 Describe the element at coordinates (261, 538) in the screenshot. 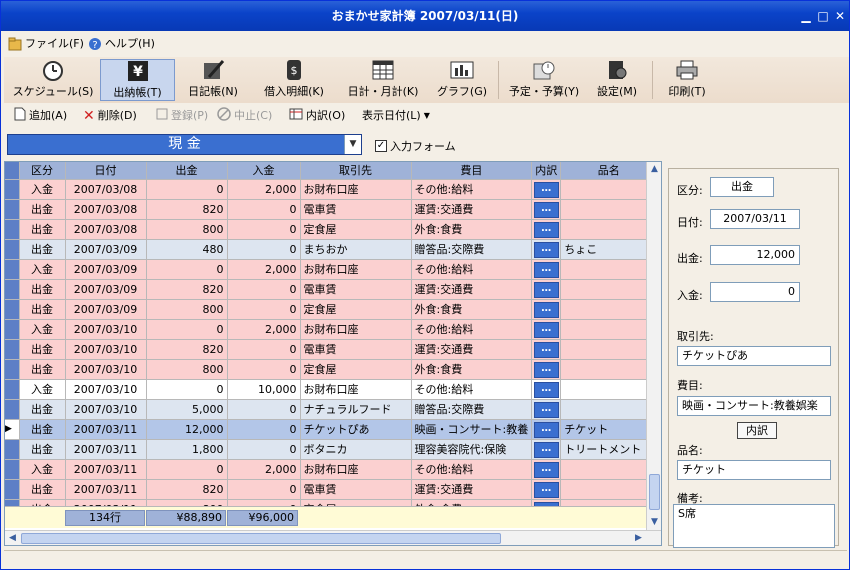

I see `horizontal-scroll-thumb` at that location.